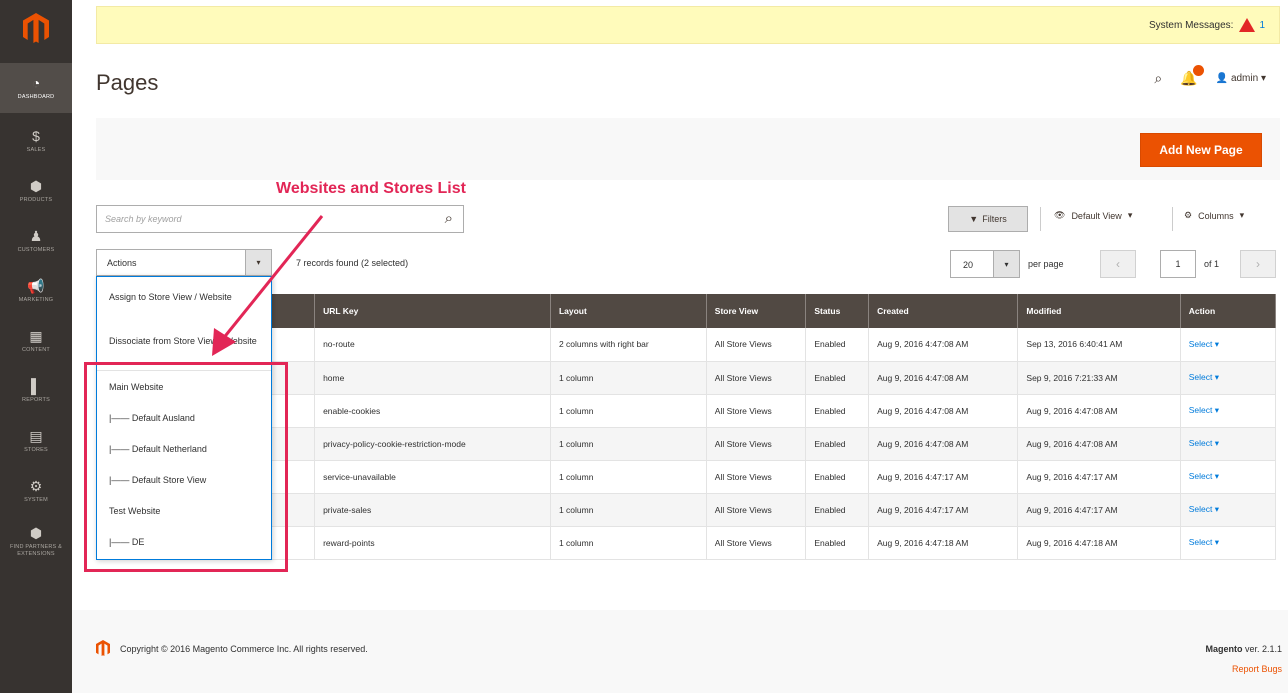 The image size is (1288, 693). I want to click on search-box: Search by keyword ⌕, so click(280, 219).